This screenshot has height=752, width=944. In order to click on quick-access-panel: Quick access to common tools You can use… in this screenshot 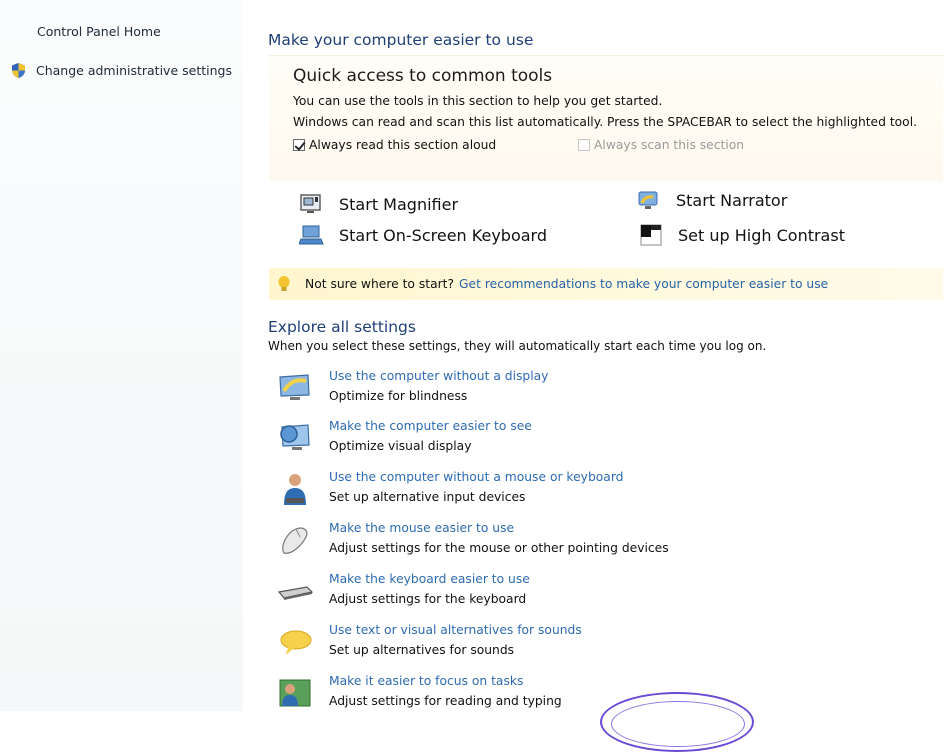, I will do `click(606, 118)`.